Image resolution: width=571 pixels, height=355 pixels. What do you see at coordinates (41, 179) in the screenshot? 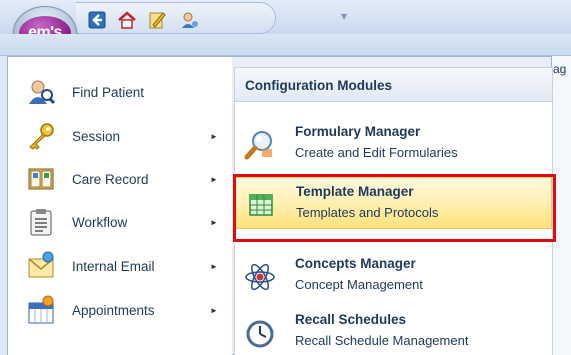
I see `book-icon` at bounding box center [41, 179].